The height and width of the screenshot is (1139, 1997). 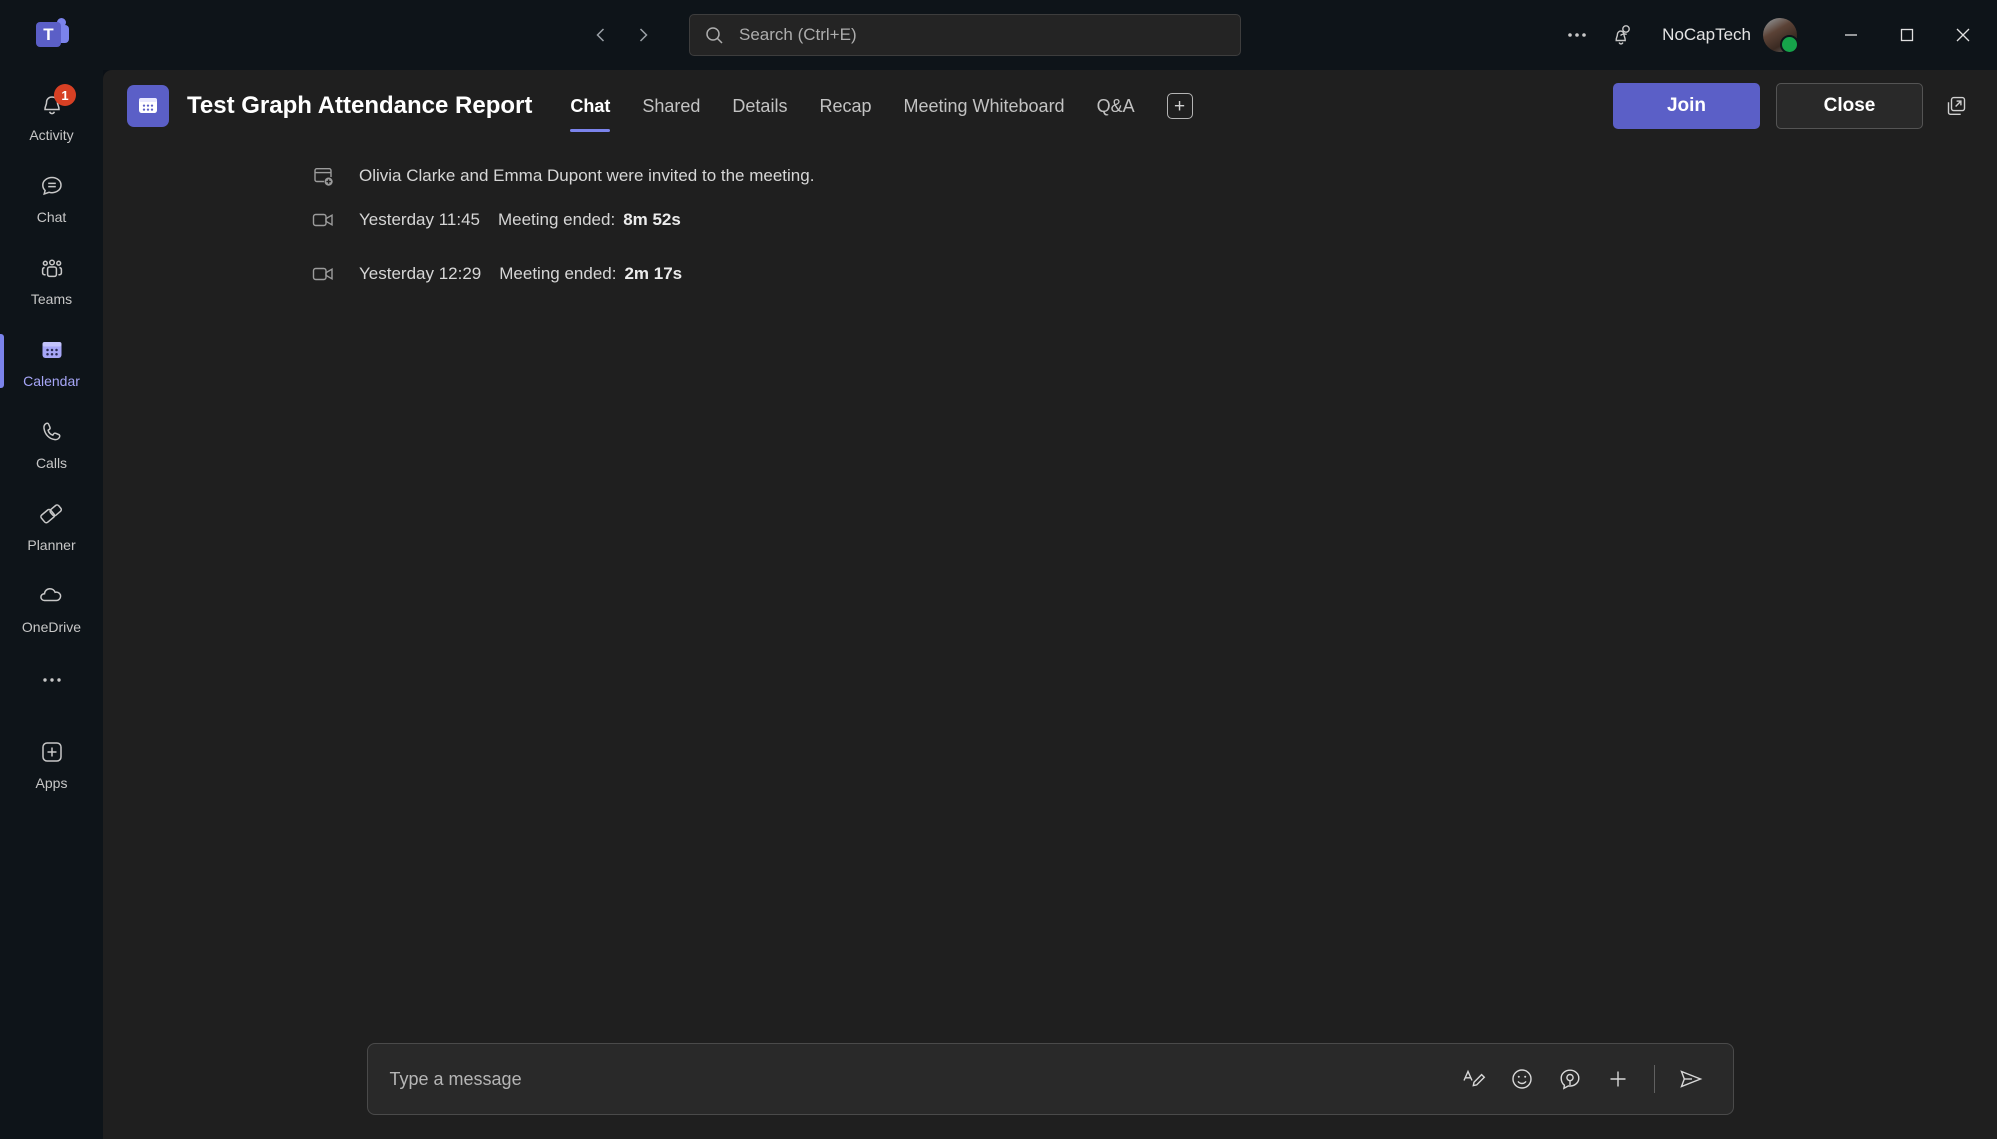 I want to click on join-button: Join, so click(x=1686, y=106).